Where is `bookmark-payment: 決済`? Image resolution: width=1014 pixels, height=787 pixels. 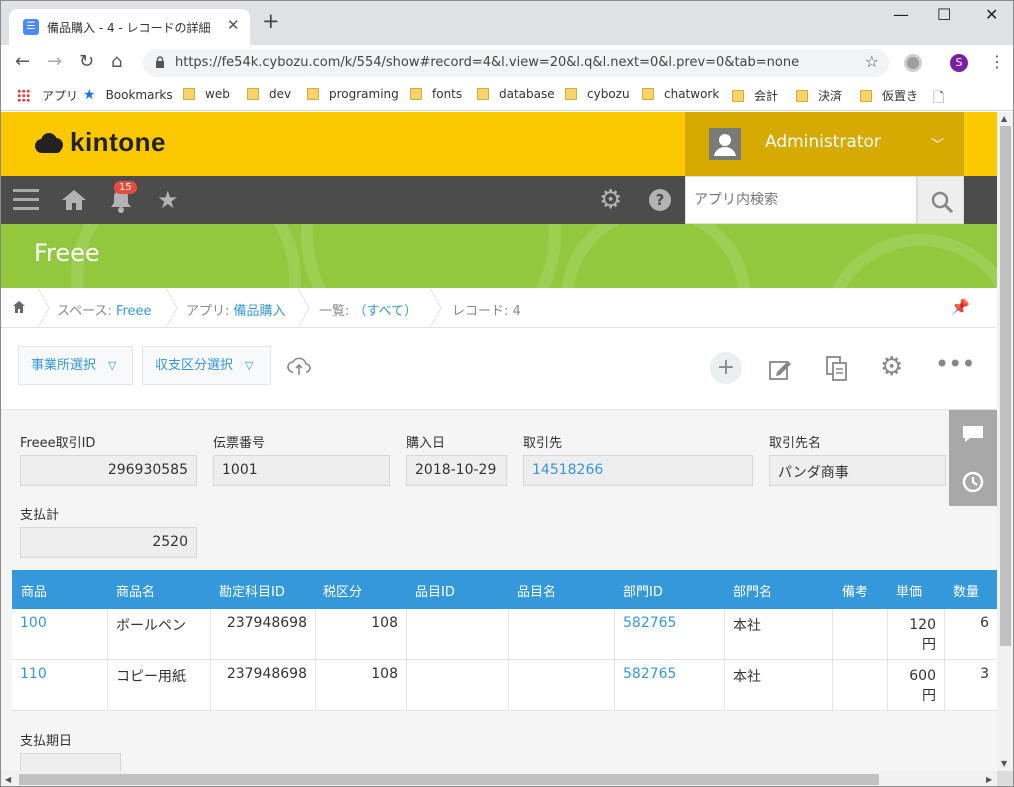 bookmark-payment: 決済 is located at coordinates (819, 95).